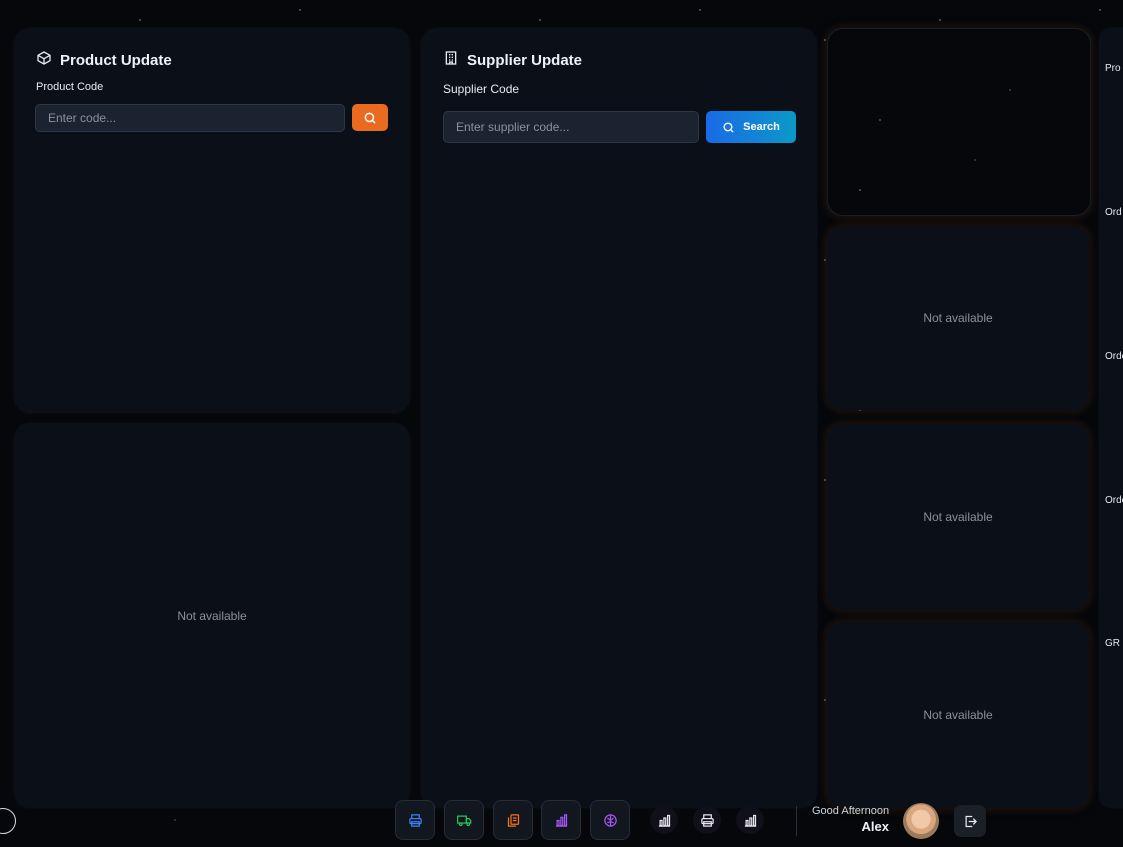  Describe the element at coordinates (959, 122) in the screenshot. I see `right-panel-starfield` at that location.